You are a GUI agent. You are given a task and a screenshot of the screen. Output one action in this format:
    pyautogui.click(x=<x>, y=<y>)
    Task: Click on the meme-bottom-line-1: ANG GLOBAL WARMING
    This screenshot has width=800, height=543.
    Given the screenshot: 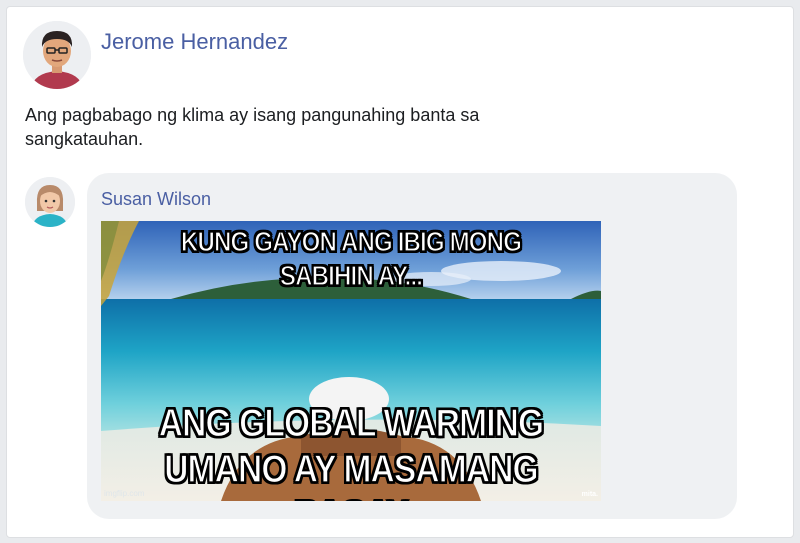 What is the action you would take?
    pyautogui.click(x=351, y=423)
    